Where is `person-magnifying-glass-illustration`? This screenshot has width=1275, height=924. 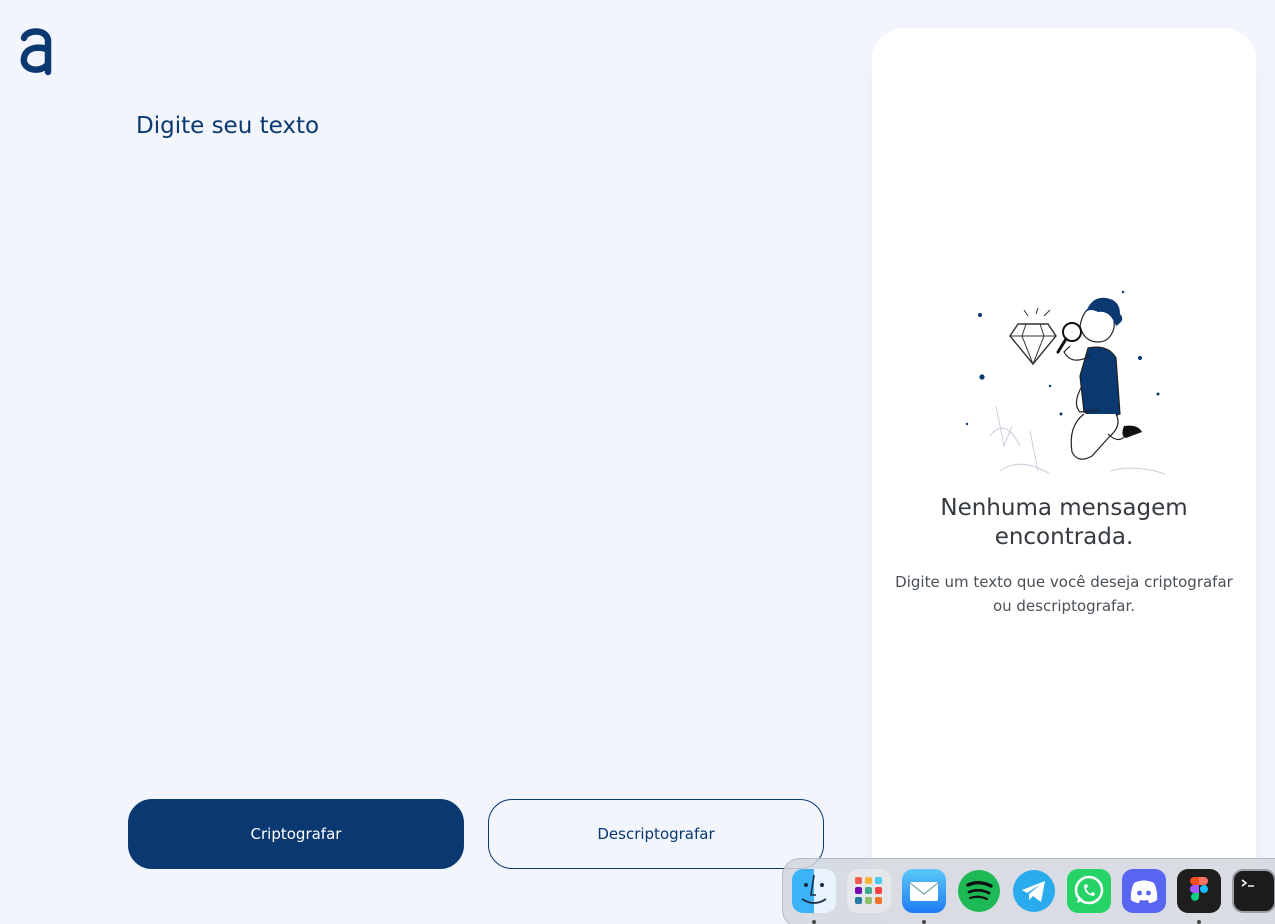
person-magnifying-glass-illustration is located at coordinates (1068, 386).